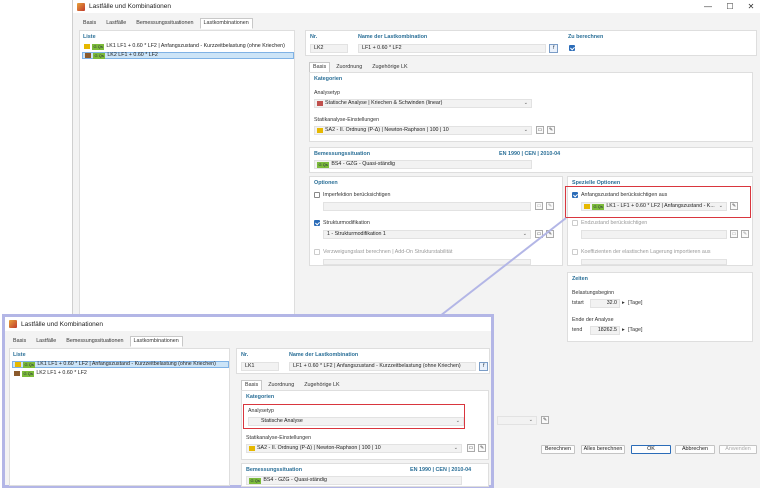  Describe the element at coordinates (42, 364) in the screenshot. I see `item-id: LK1` at that location.